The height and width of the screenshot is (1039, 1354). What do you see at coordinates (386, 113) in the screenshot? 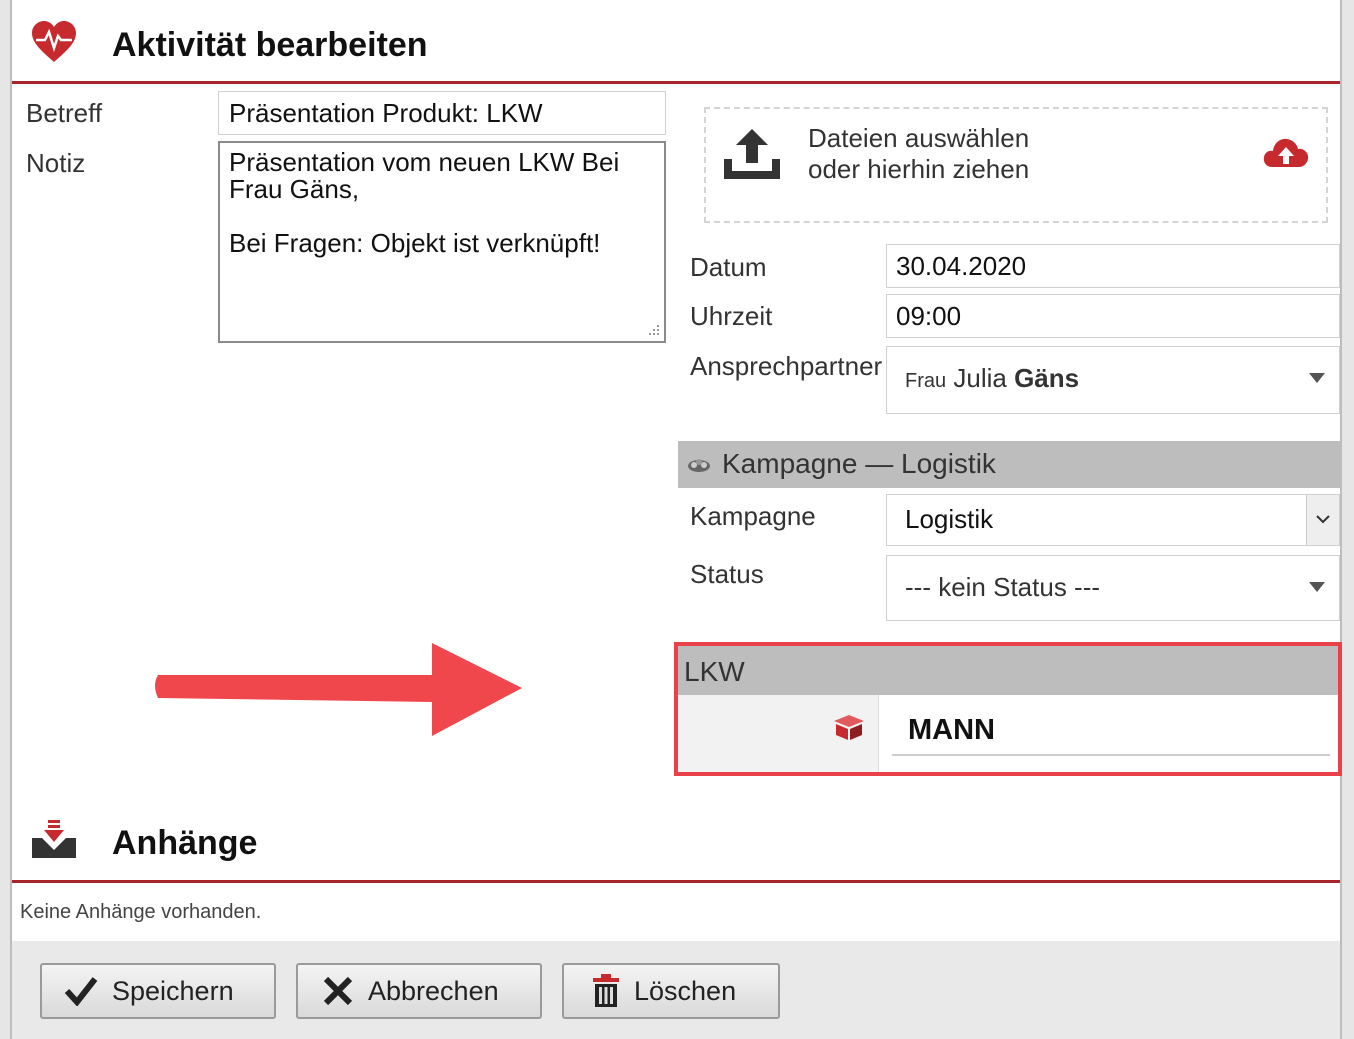
I see `subject-value: Präsentation Produkt: LKW` at bounding box center [386, 113].